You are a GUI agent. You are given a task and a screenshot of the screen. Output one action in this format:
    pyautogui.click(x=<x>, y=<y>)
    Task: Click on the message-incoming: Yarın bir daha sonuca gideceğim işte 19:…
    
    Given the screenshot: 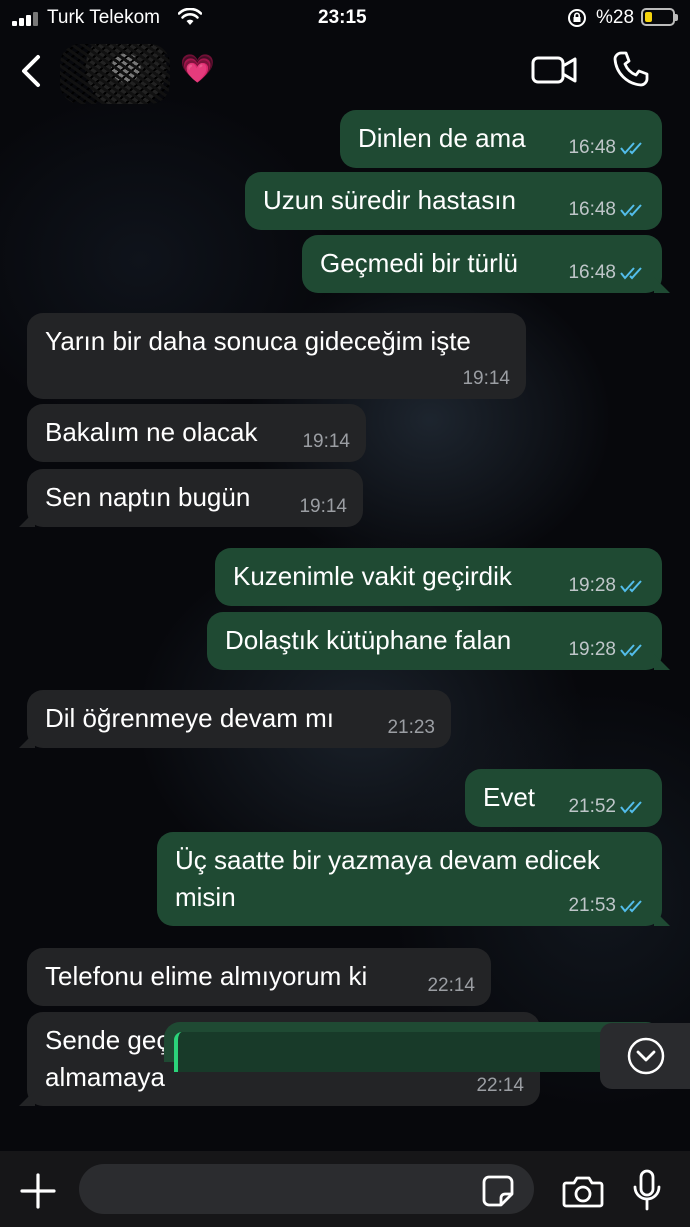 What is the action you would take?
    pyautogui.click(x=276, y=356)
    